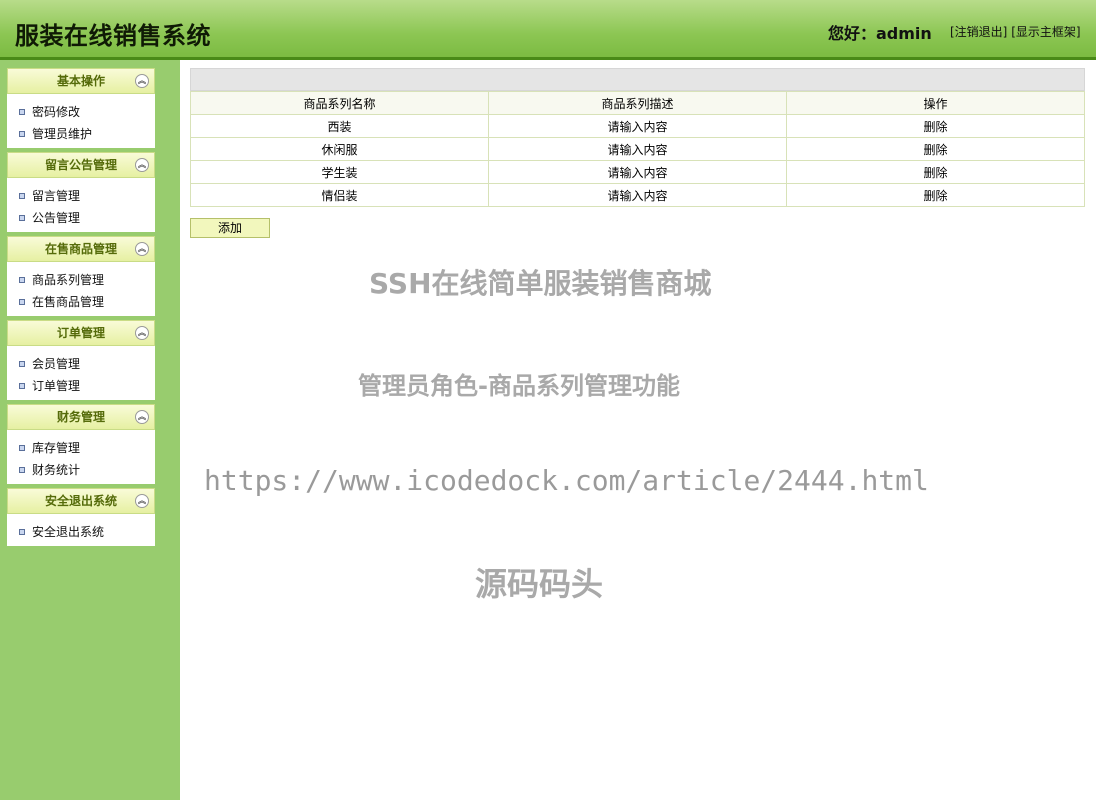 The height and width of the screenshot is (800, 1096). I want to click on sidebar-item-inventory: 库存管理, so click(81, 448).